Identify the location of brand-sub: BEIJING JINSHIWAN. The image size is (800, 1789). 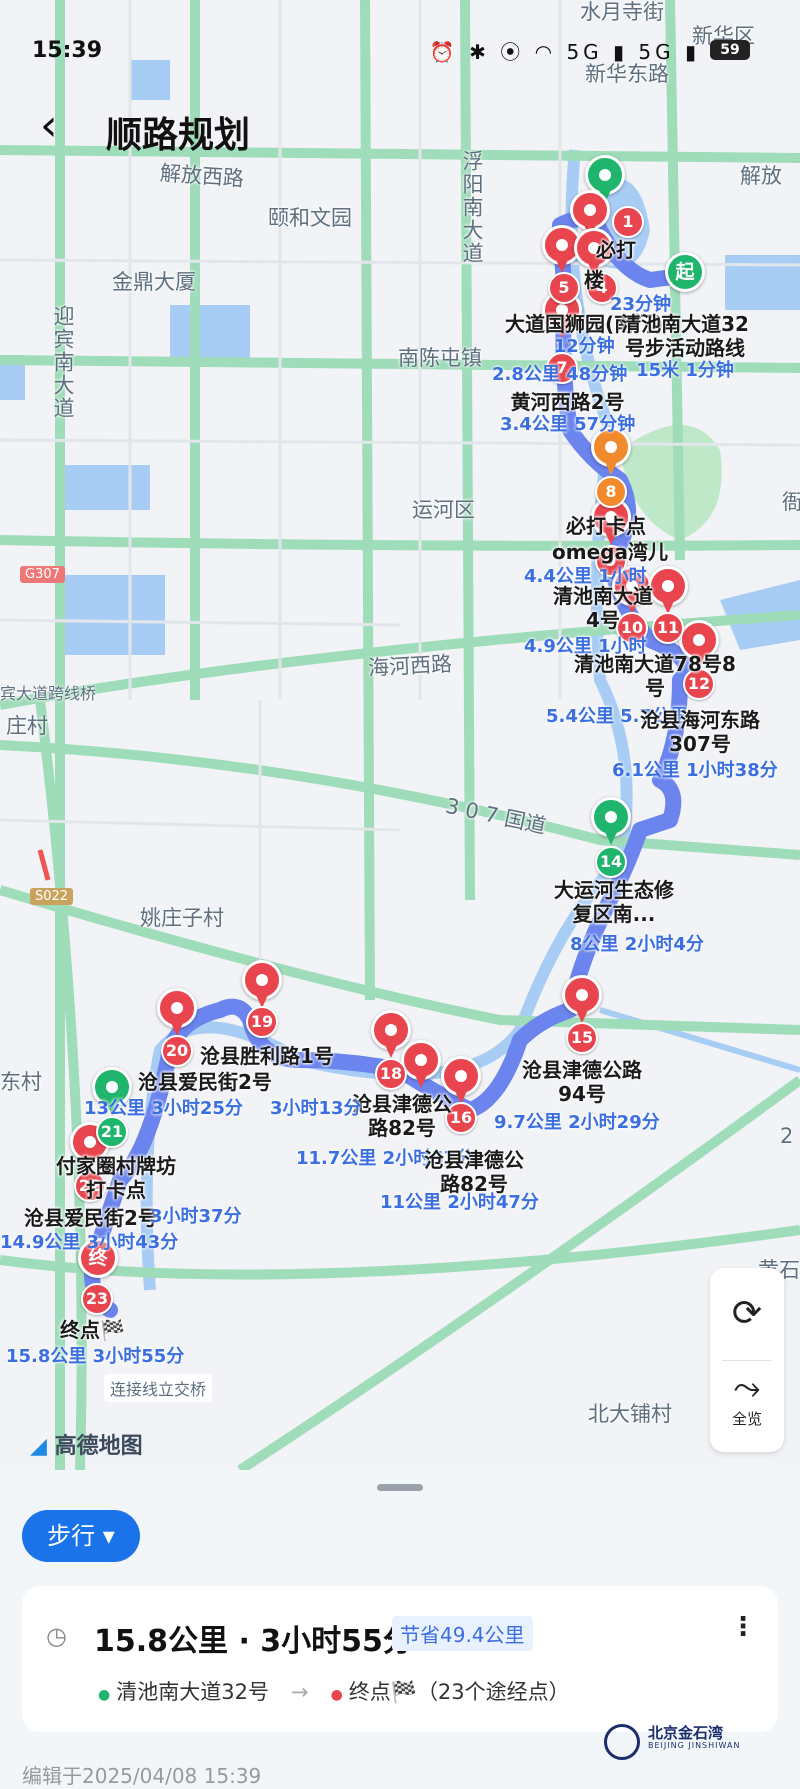
(694, 1745).